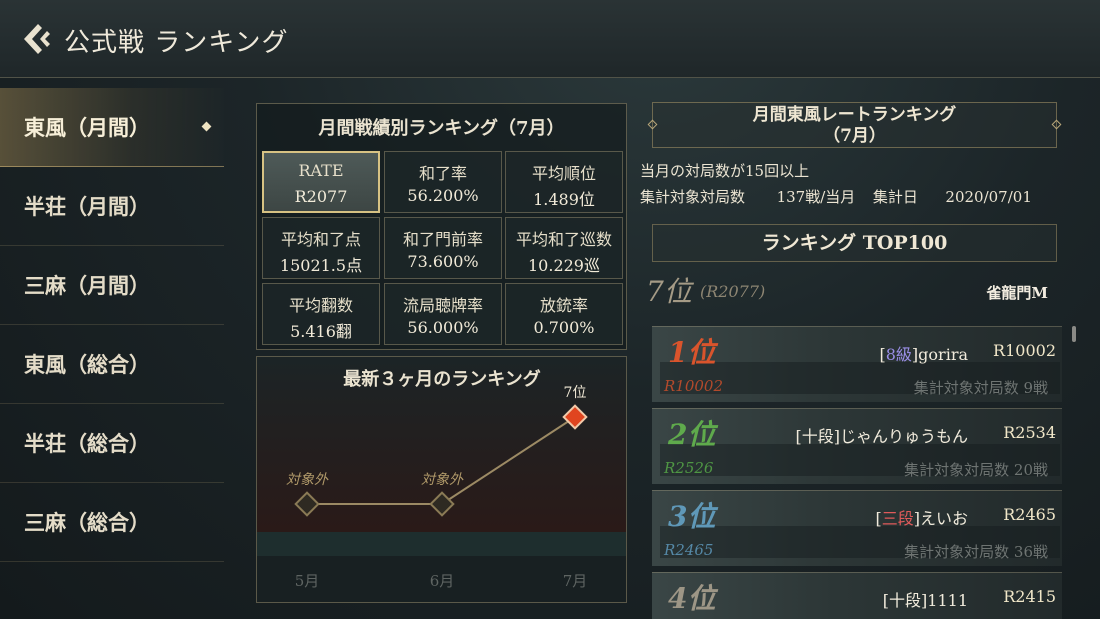 The height and width of the screenshot is (619, 1100). What do you see at coordinates (1029, 596) in the screenshot?
I see `player-rate: R2415` at bounding box center [1029, 596].